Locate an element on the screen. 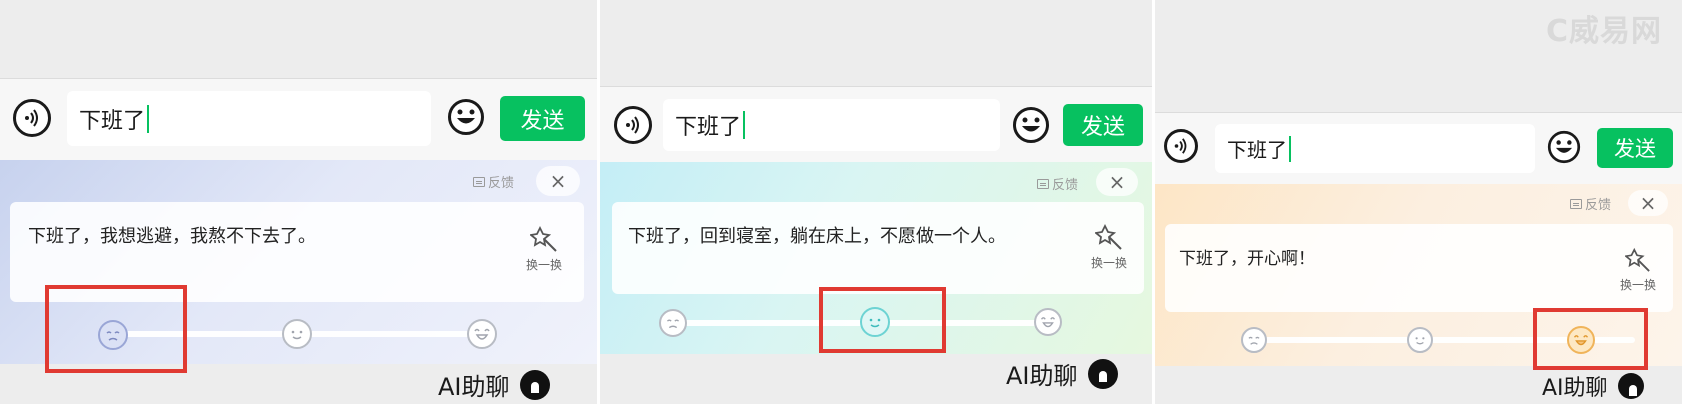 The width and height of the screenshot is (1682, 404). suggestion-card: 下班了，开心啊！ 换一换 is located at coordinates (1419, 268).